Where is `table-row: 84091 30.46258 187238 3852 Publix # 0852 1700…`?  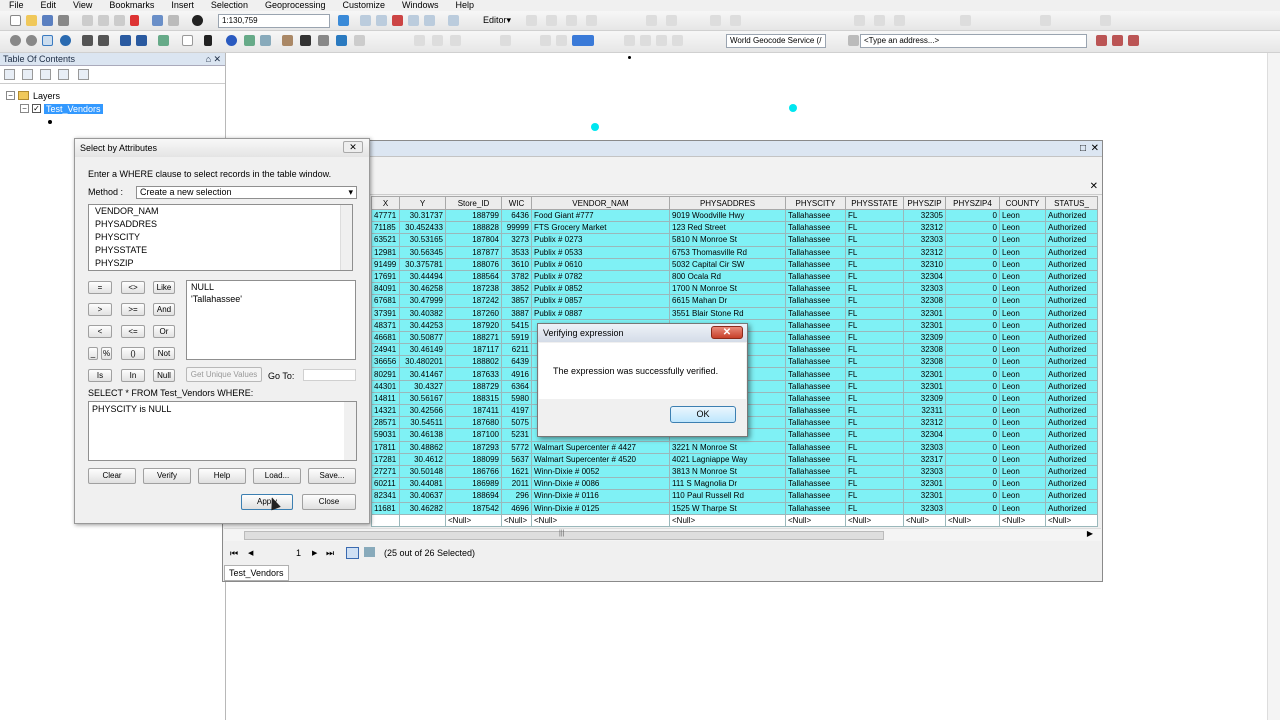
table-row: 84091 30.46258 187238 3852 Publix # 0852 1700… is located at coordinates (734, 289).